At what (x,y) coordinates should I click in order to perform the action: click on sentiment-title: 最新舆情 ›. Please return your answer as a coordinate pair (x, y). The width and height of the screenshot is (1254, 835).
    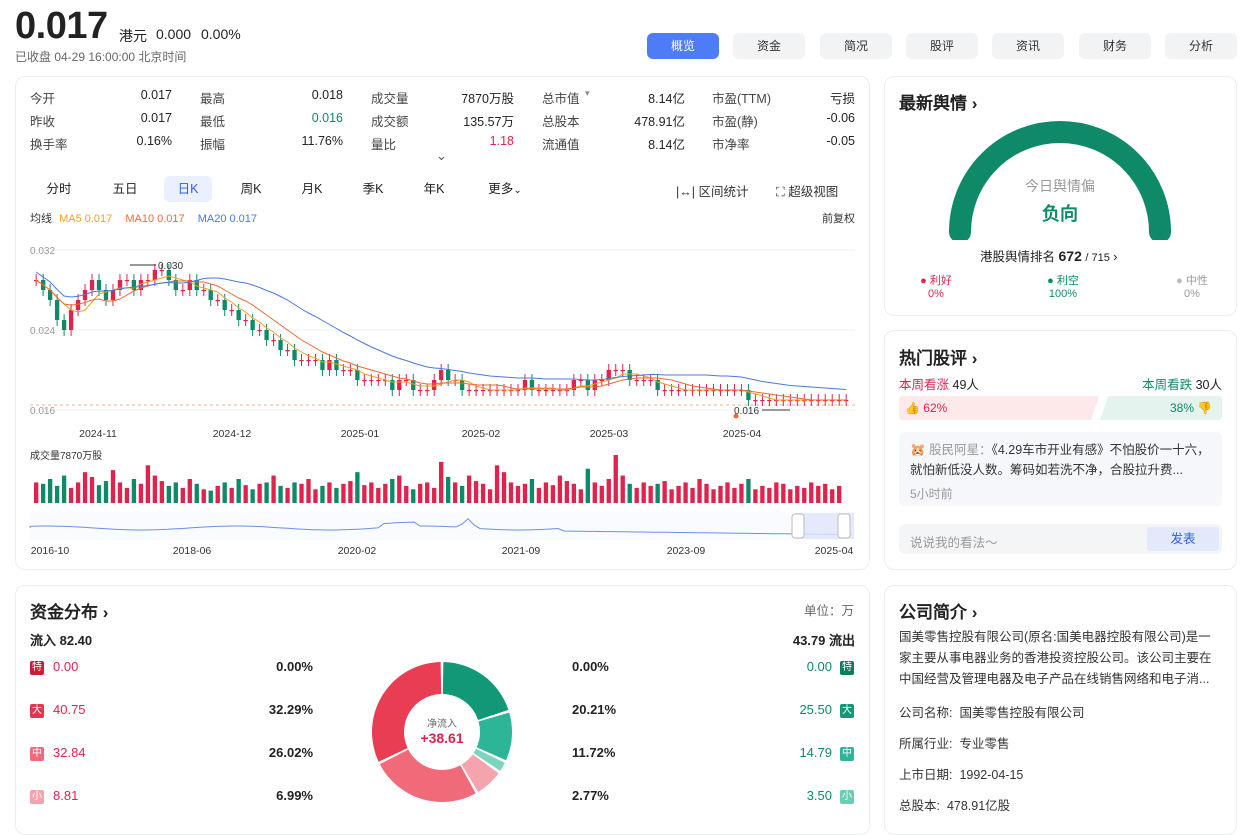
    Looking at the image, I should click on (938, 101).